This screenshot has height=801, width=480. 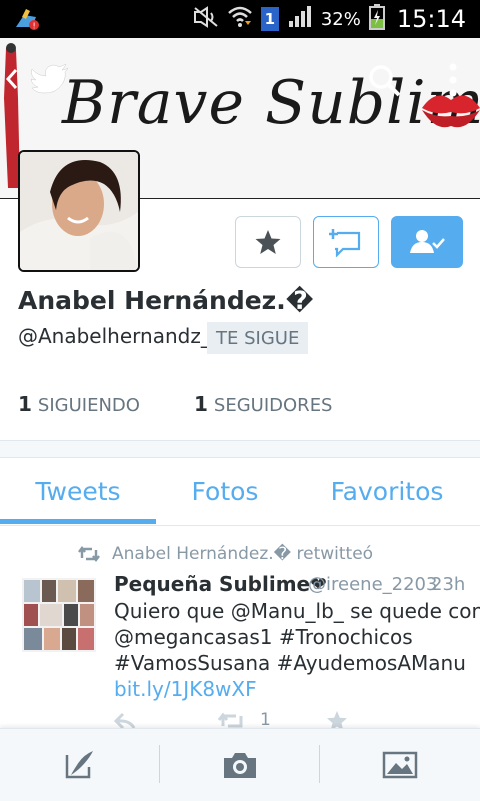 I want to click on followers-stat: 1 SEGUIDORES, so click(x=263, y=404).